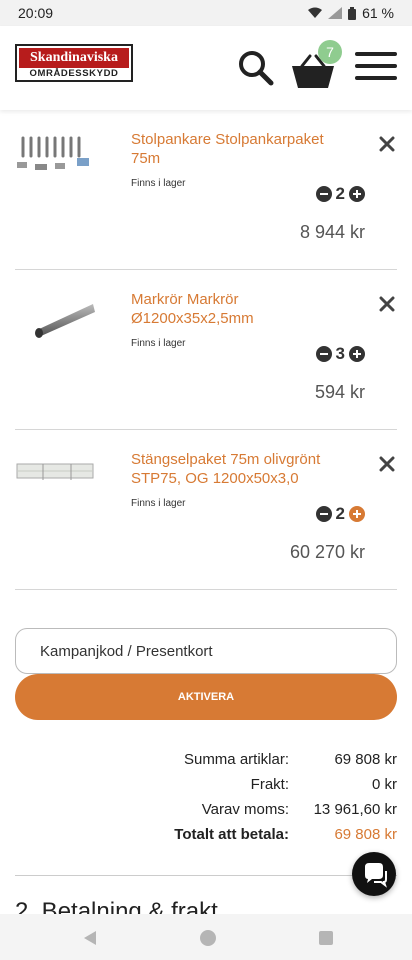  Describe the element at coordinates (236, 759) in the screenshot. I see `summary-label: Summa artiklar:` at that location.